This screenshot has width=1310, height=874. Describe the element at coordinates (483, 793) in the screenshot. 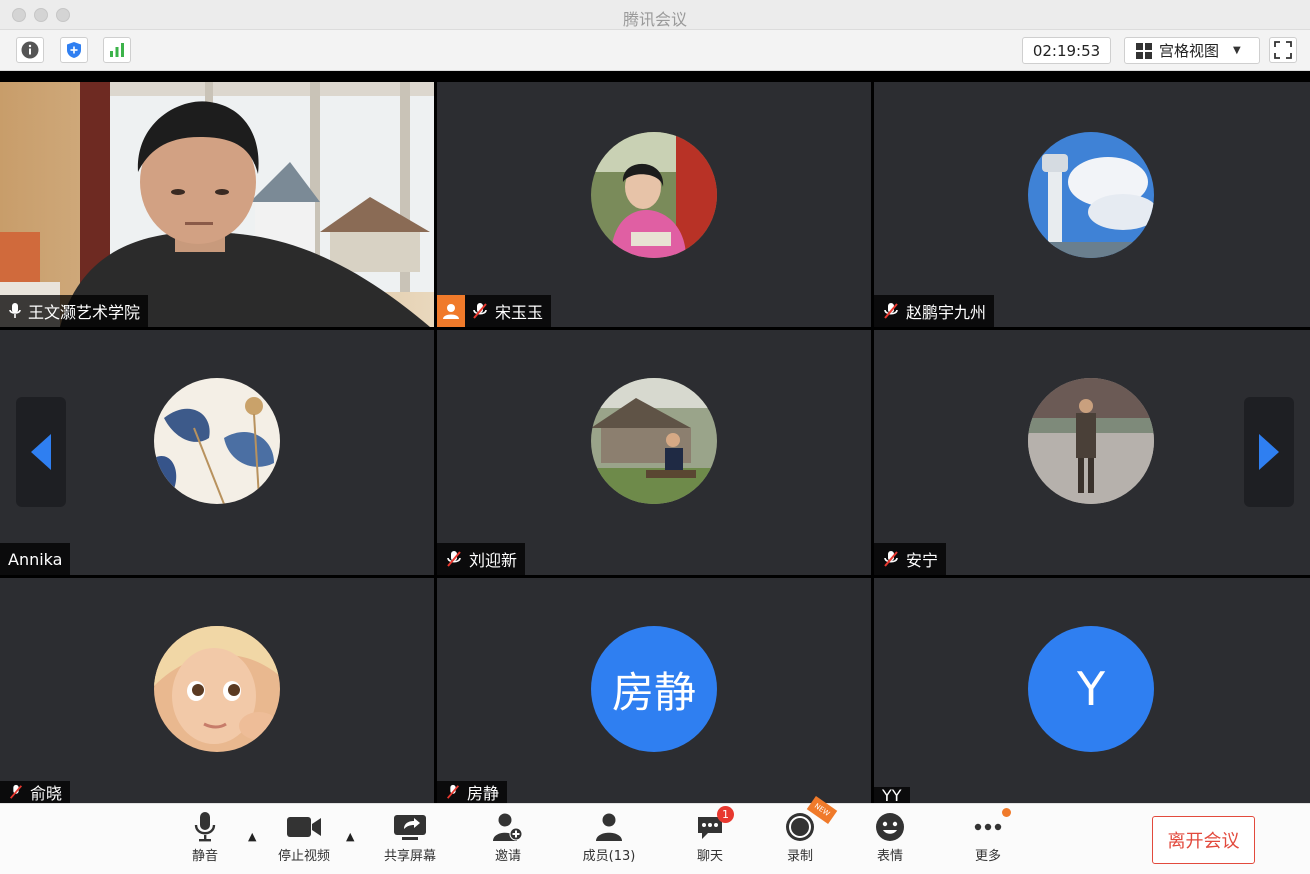

I see `participant-name: 房静` at that location.